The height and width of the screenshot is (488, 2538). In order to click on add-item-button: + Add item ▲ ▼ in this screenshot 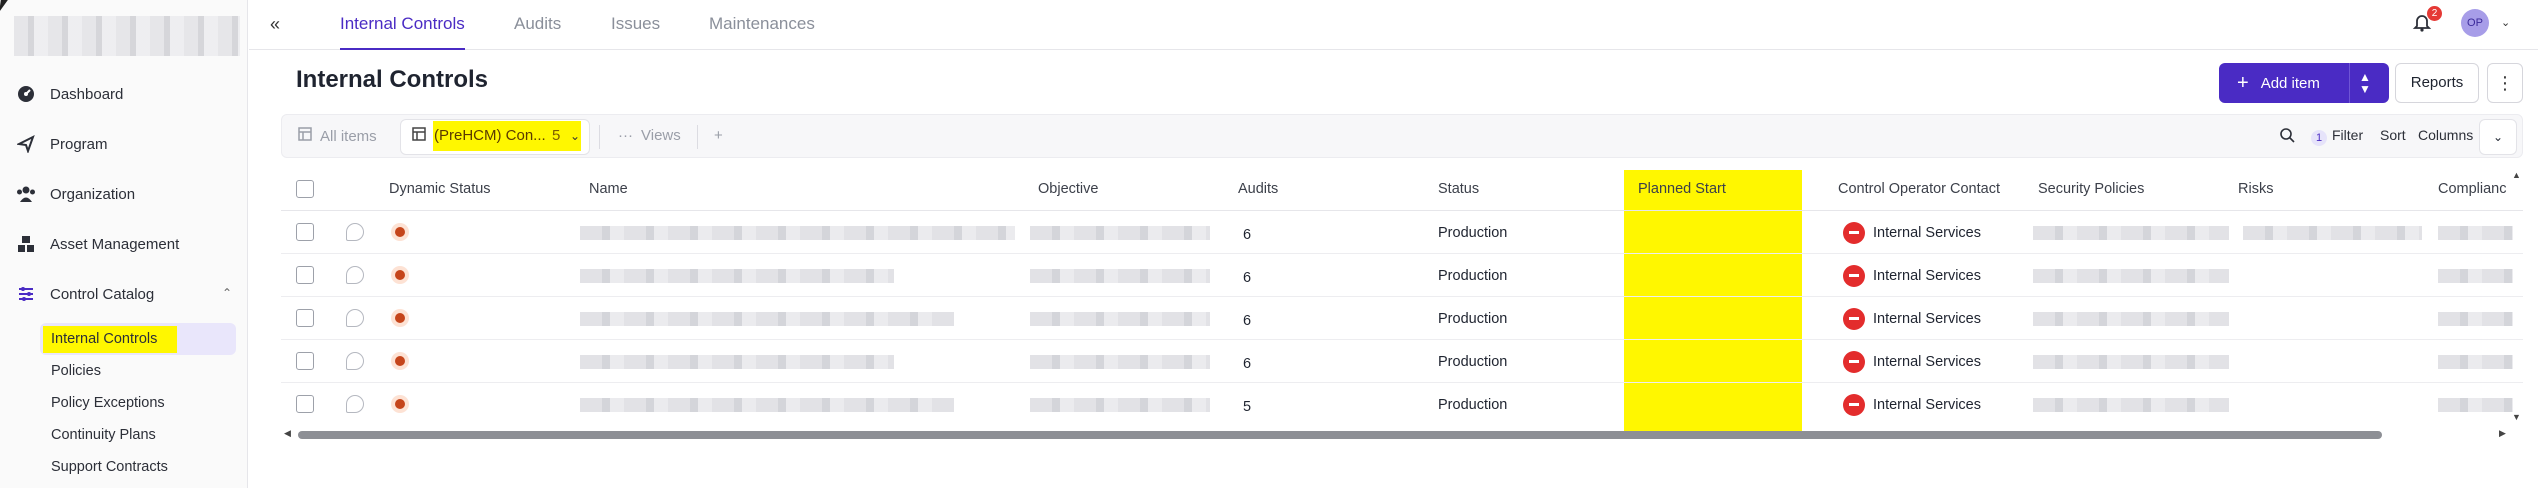, I will do `click(2304, 83)`.